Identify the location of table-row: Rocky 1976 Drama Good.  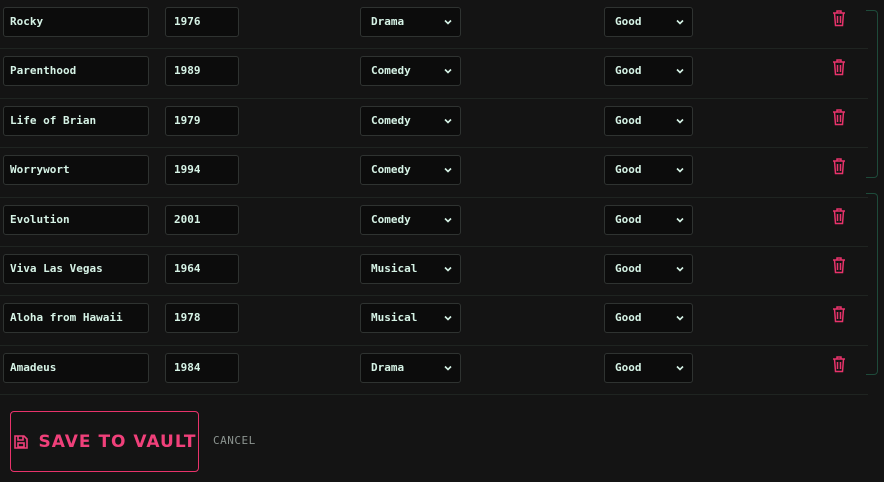
(434, 25).